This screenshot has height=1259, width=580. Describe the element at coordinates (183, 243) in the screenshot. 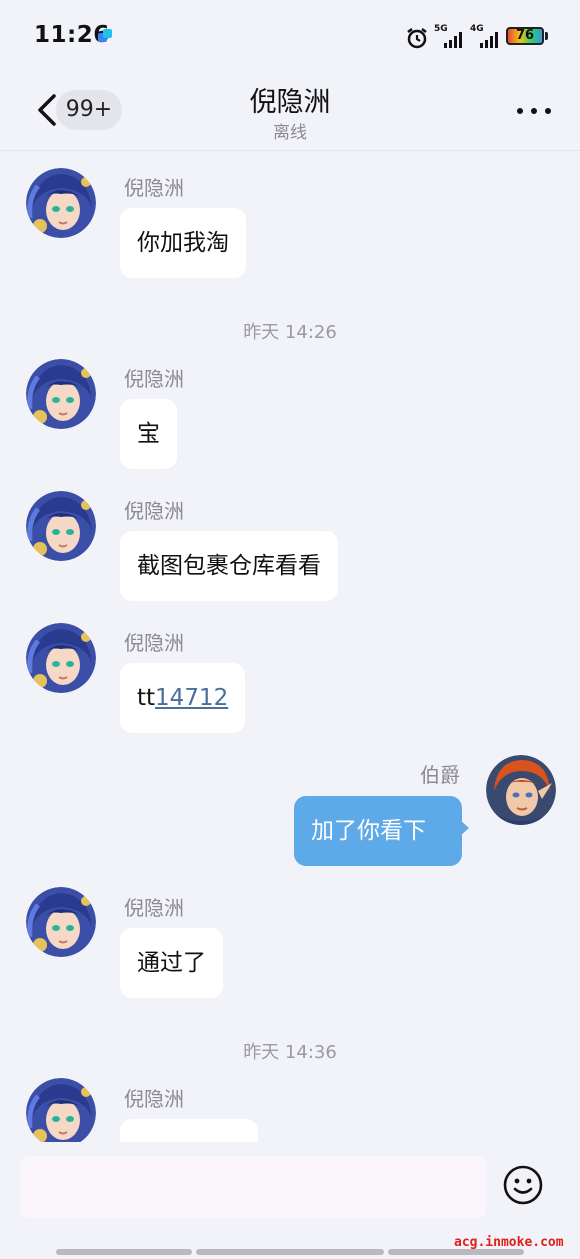

I see `message-bubble: 你加我淘` at that location.